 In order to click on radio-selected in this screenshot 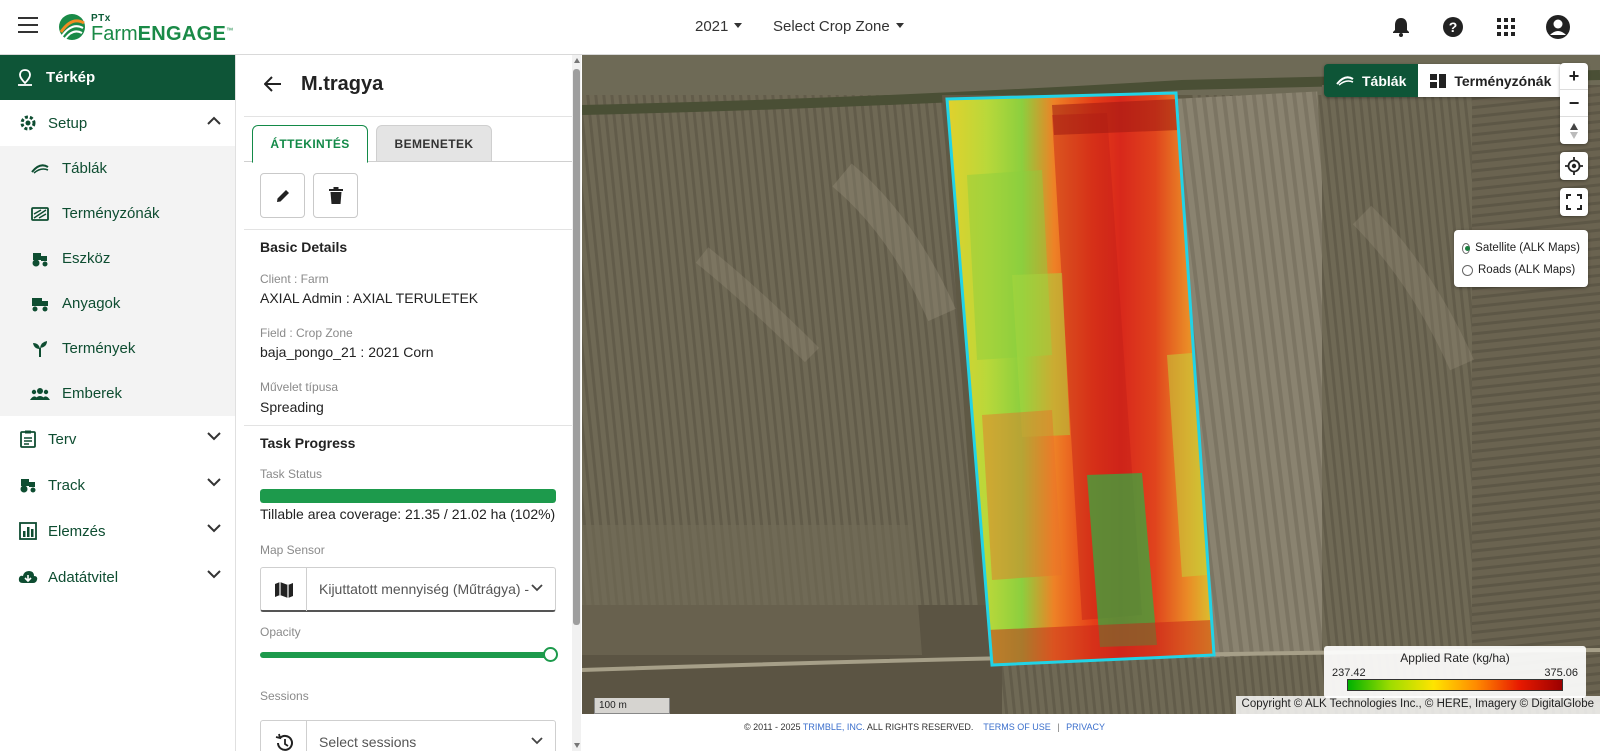, I will do `click(1466, 248)`.